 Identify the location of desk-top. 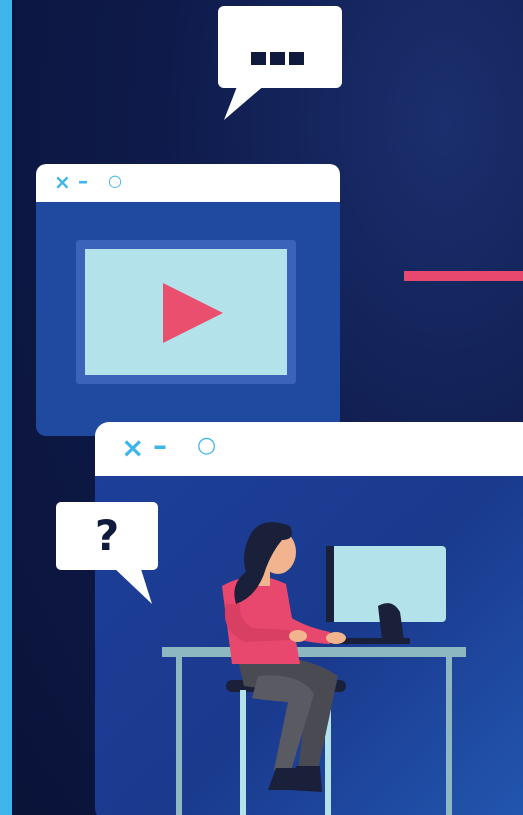
(314, 652).